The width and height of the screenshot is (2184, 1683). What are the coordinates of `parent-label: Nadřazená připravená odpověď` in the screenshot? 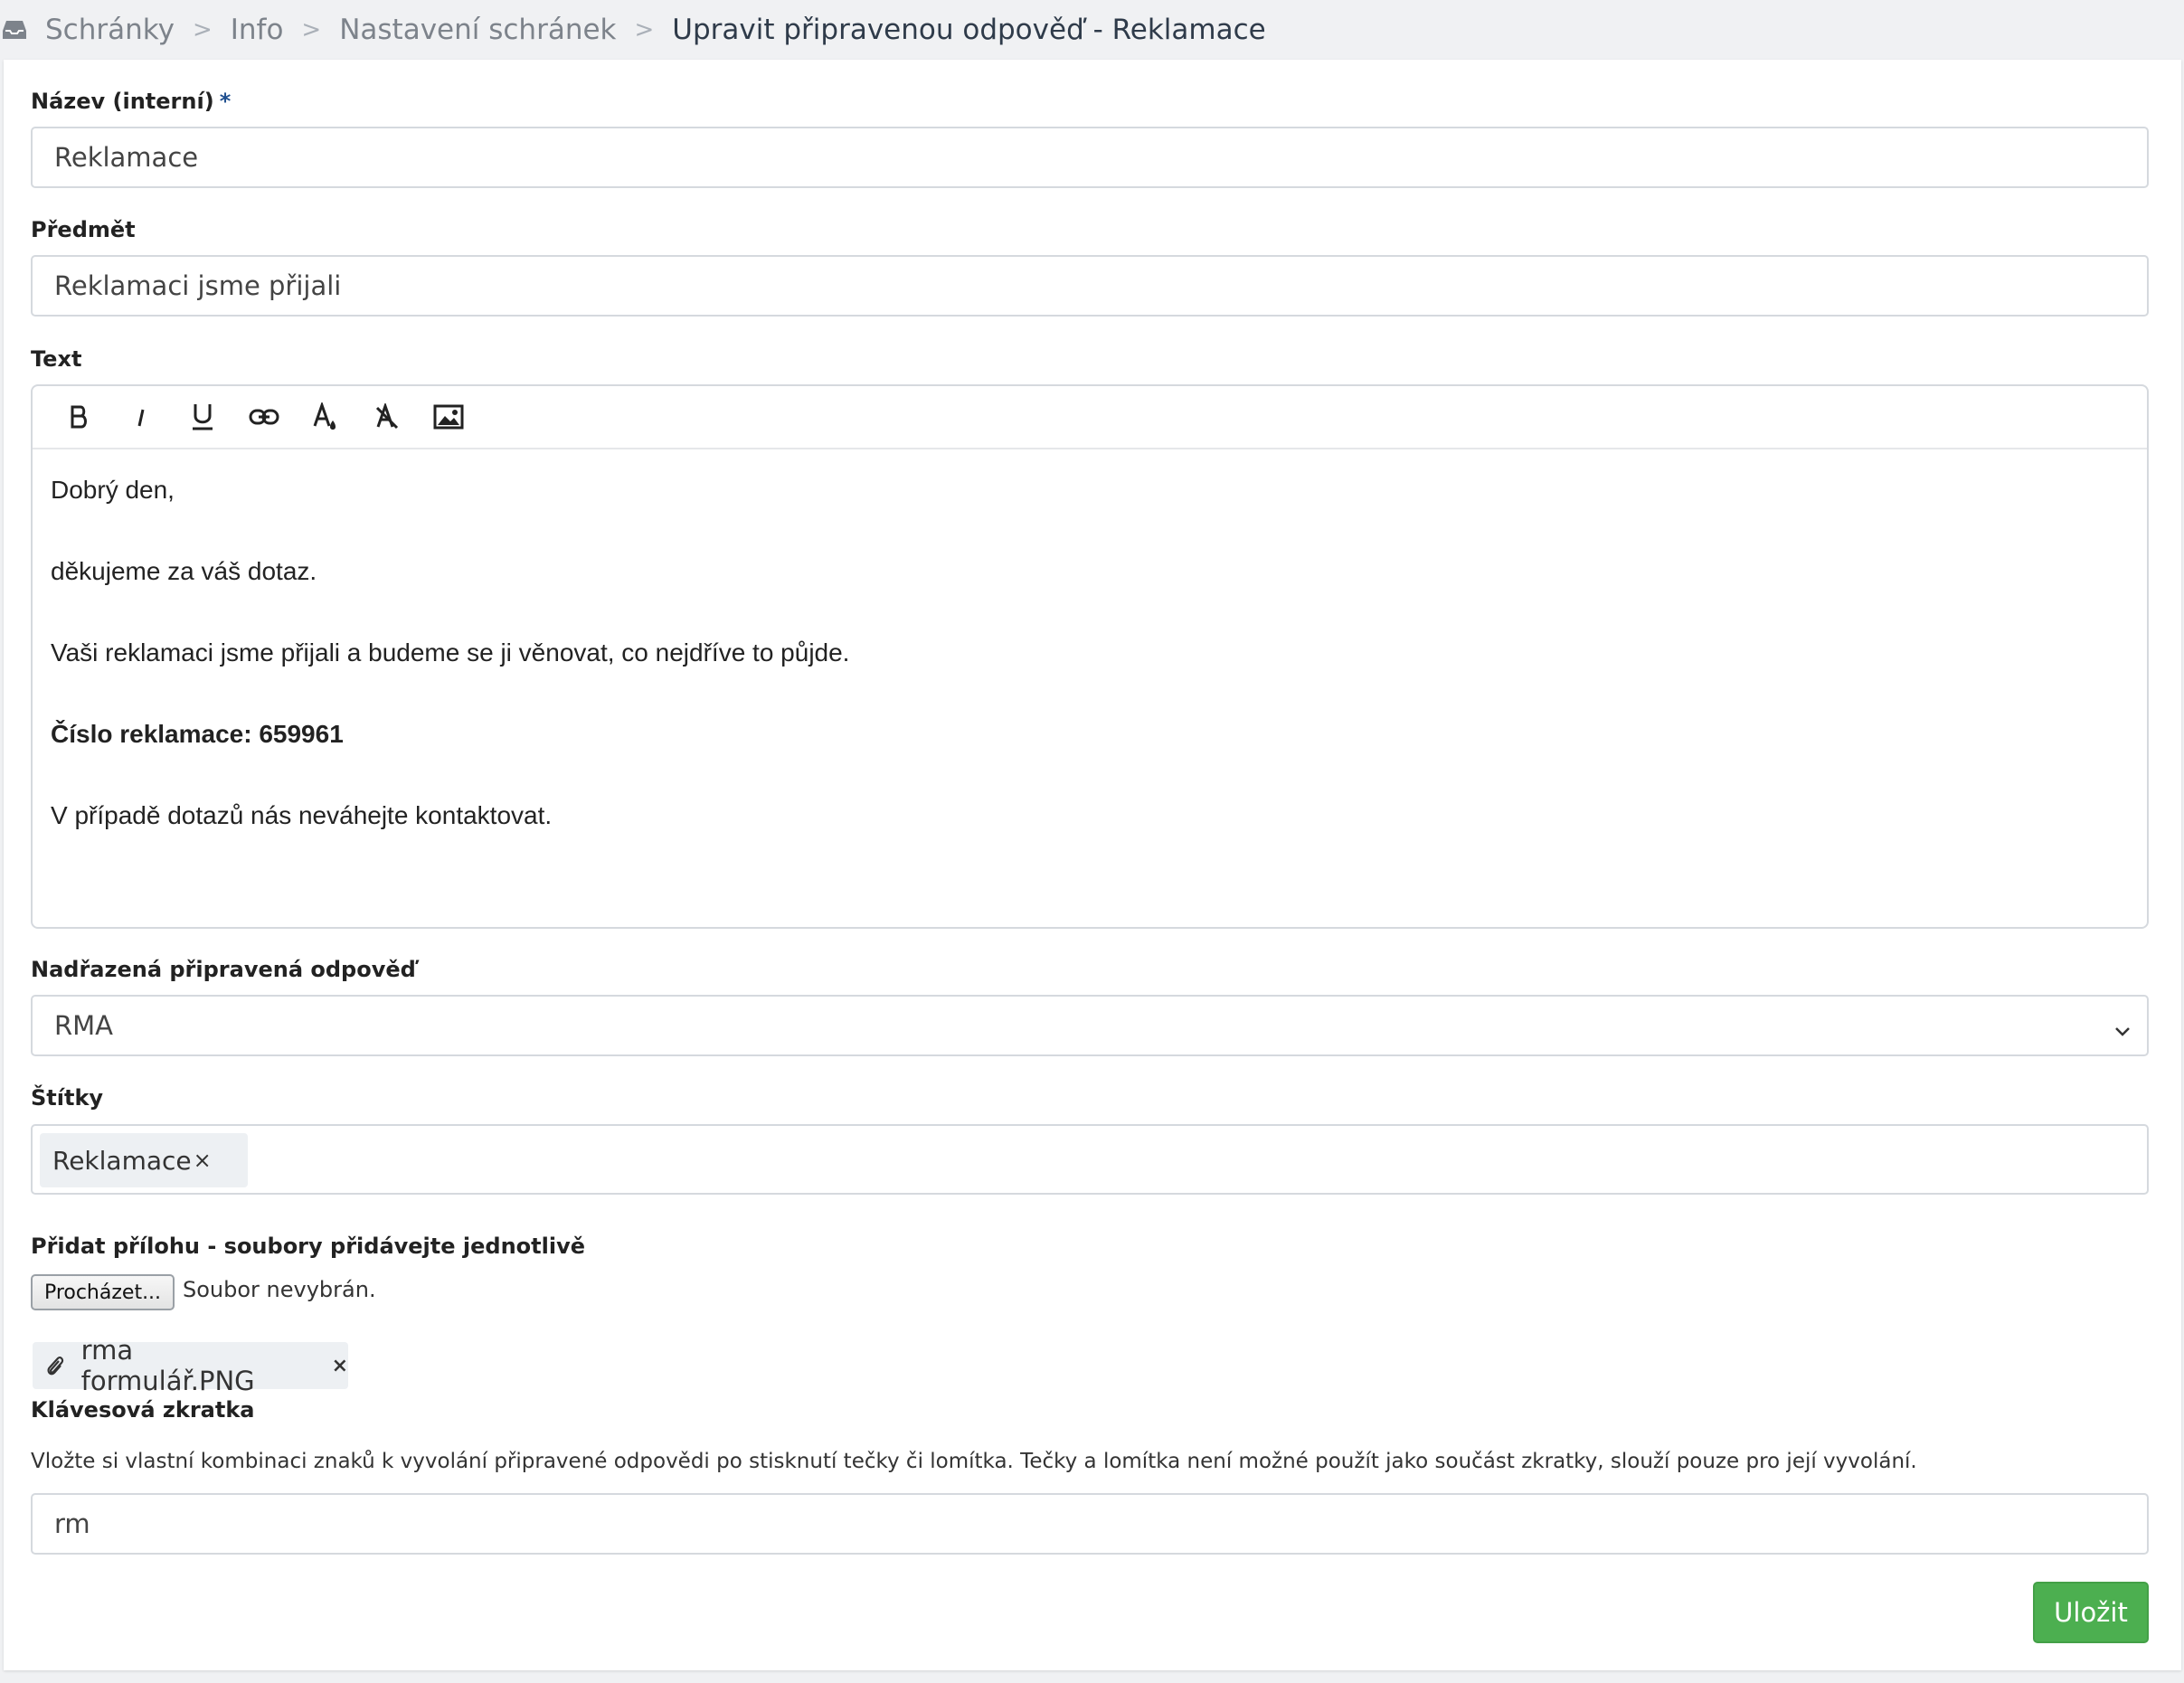 It's located at (224, 970).